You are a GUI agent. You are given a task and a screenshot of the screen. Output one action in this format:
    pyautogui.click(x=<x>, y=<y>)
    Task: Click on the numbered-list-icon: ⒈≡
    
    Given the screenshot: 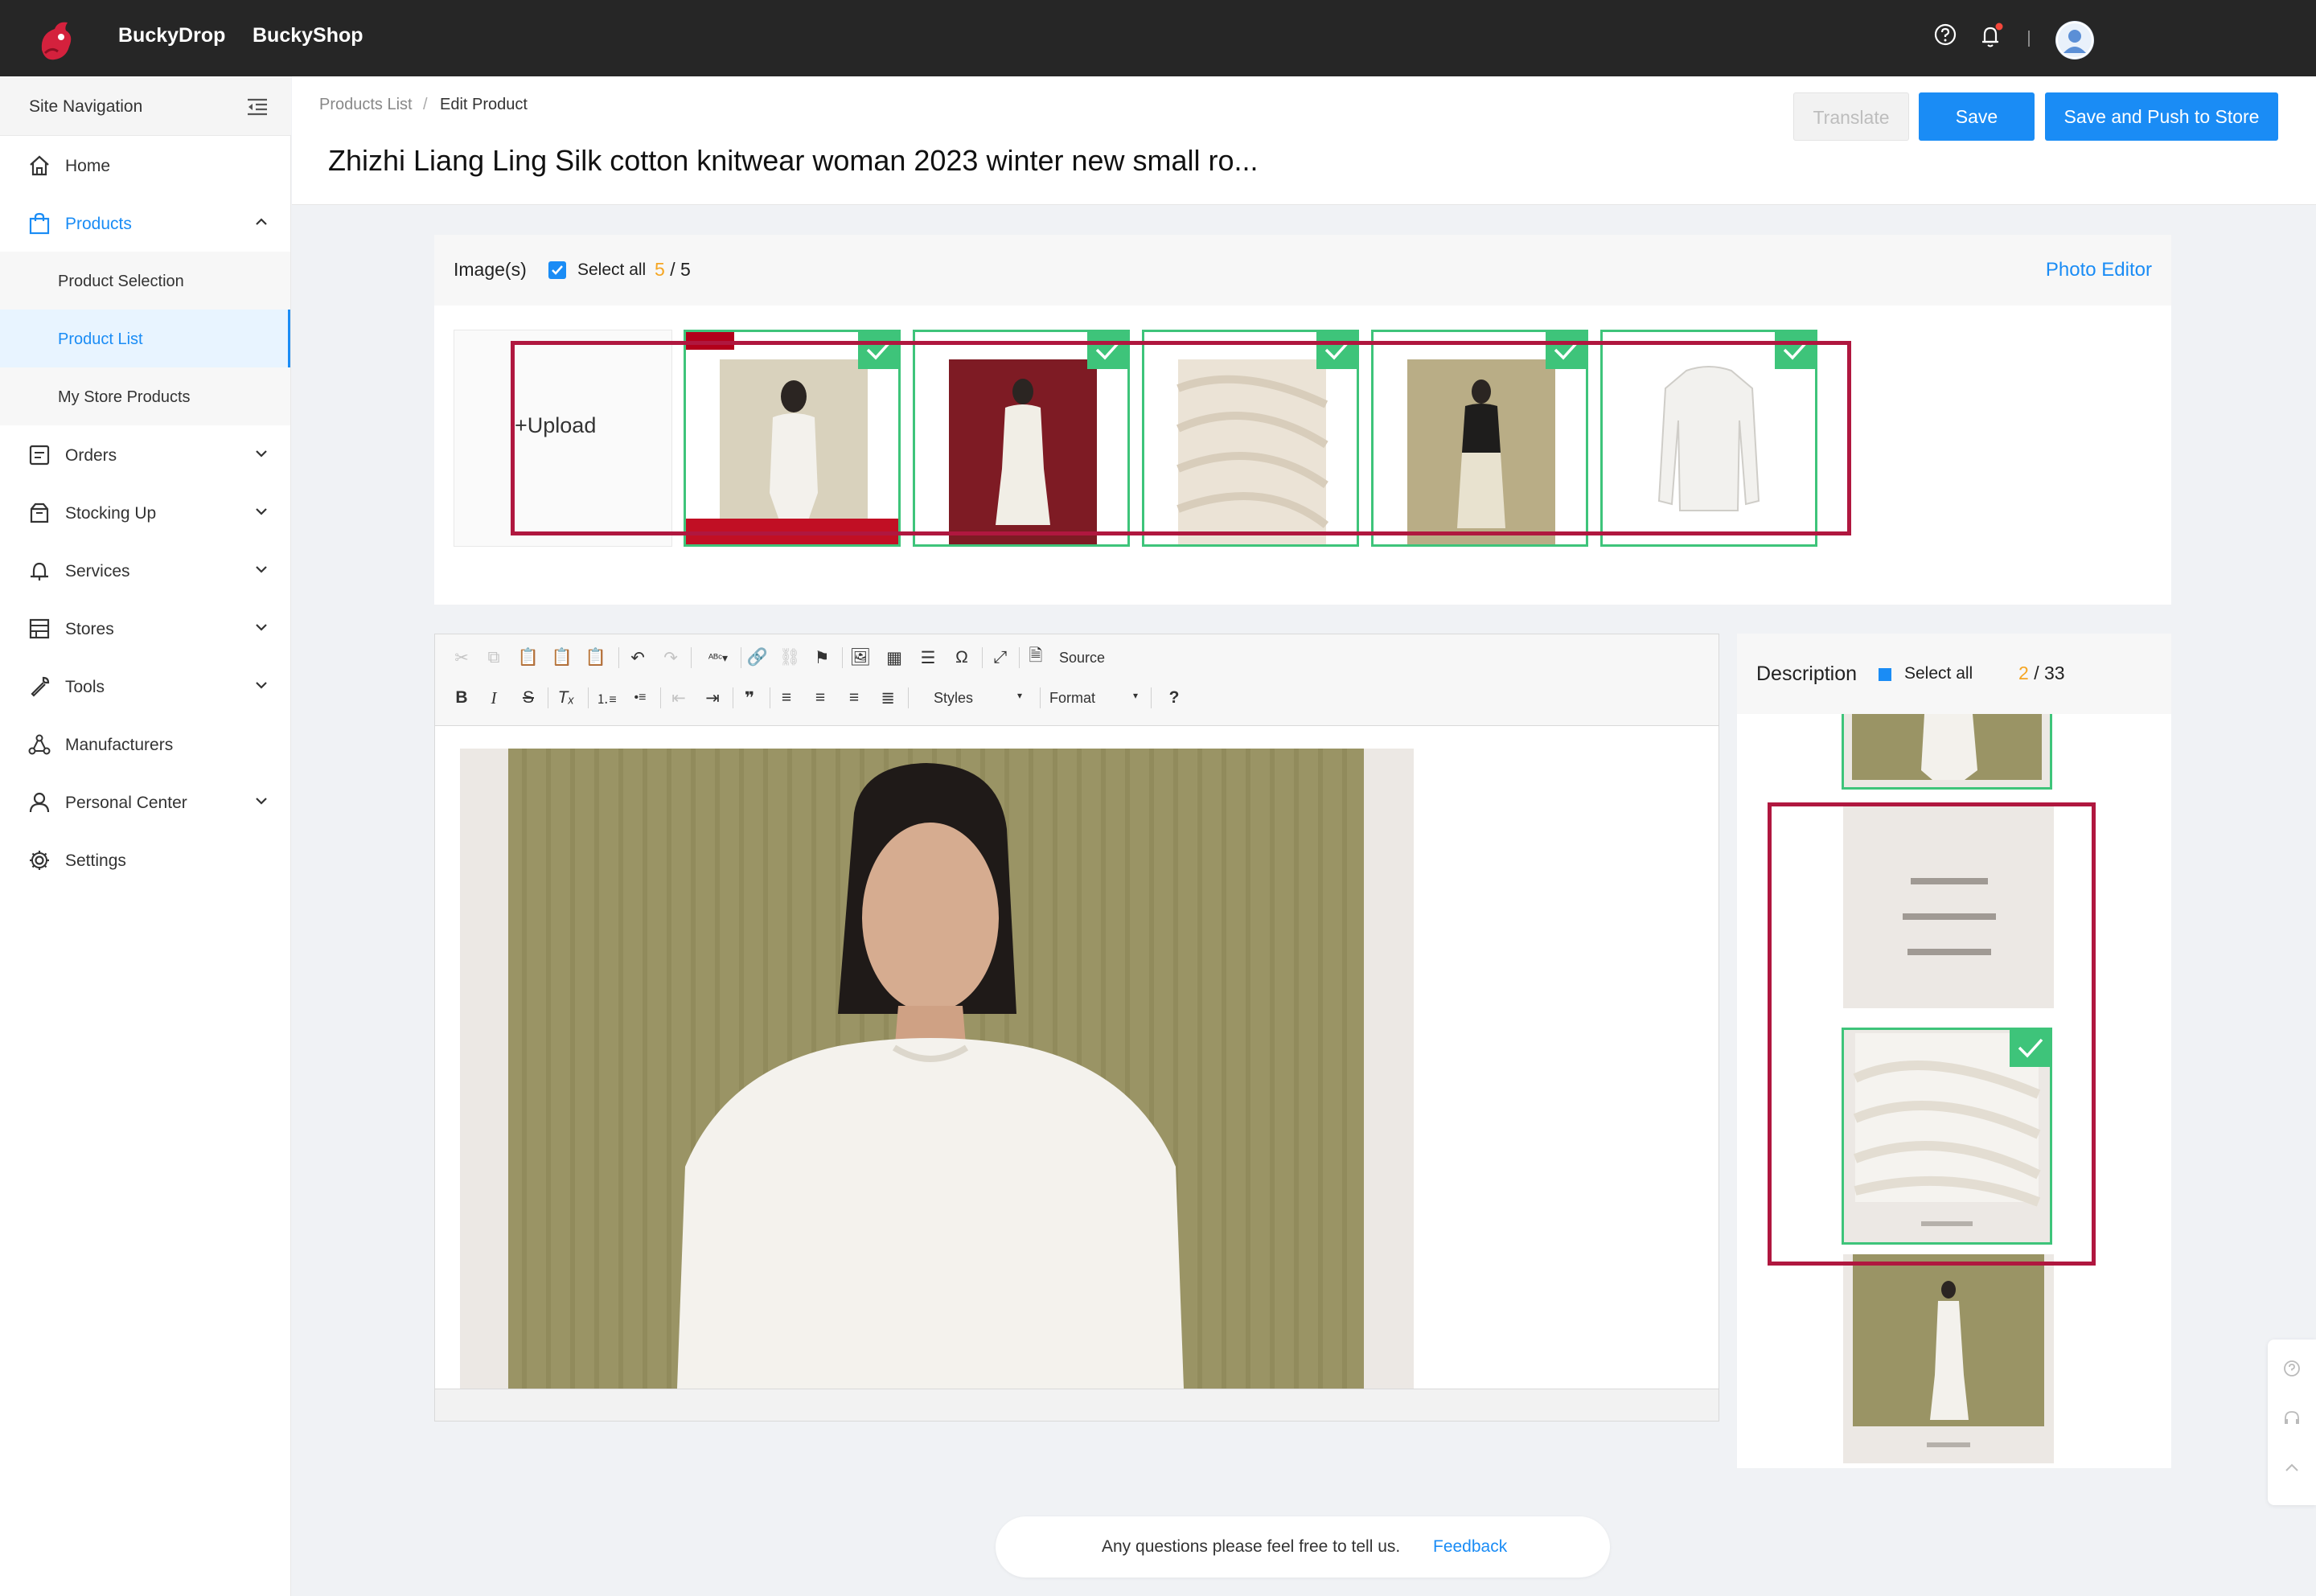 What is the action you would take?
    pyautogui.click(x=606, y=697)
    